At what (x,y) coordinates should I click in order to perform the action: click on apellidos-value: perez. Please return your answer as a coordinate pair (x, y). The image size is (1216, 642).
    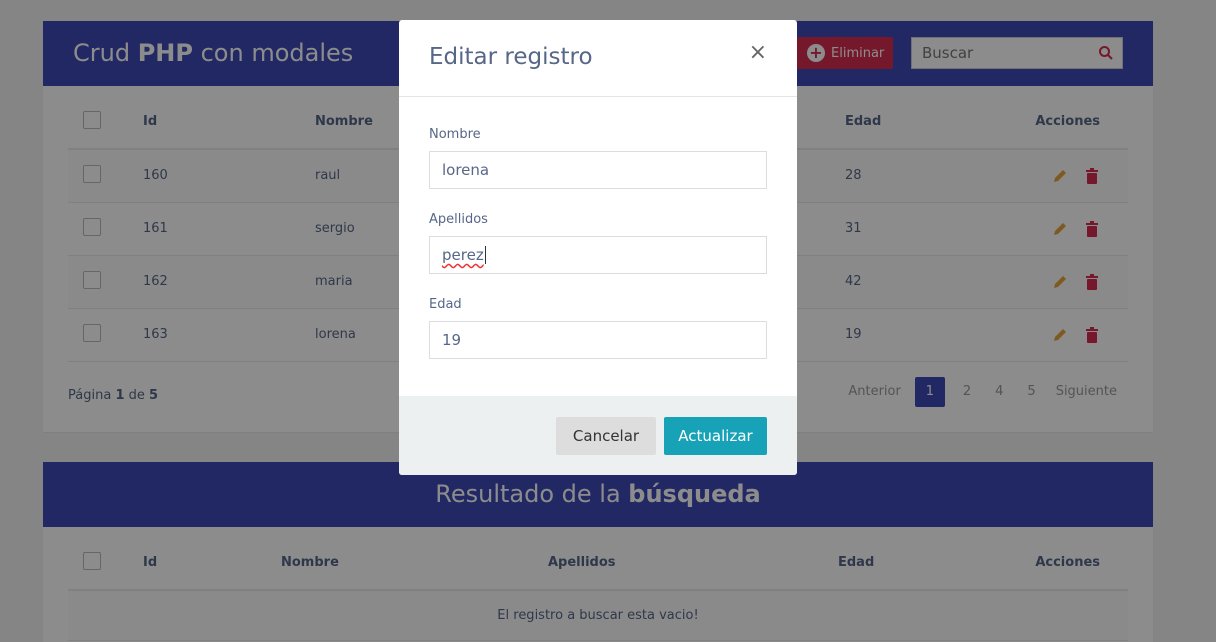
    Looking at the image, I should click on (463, 255).